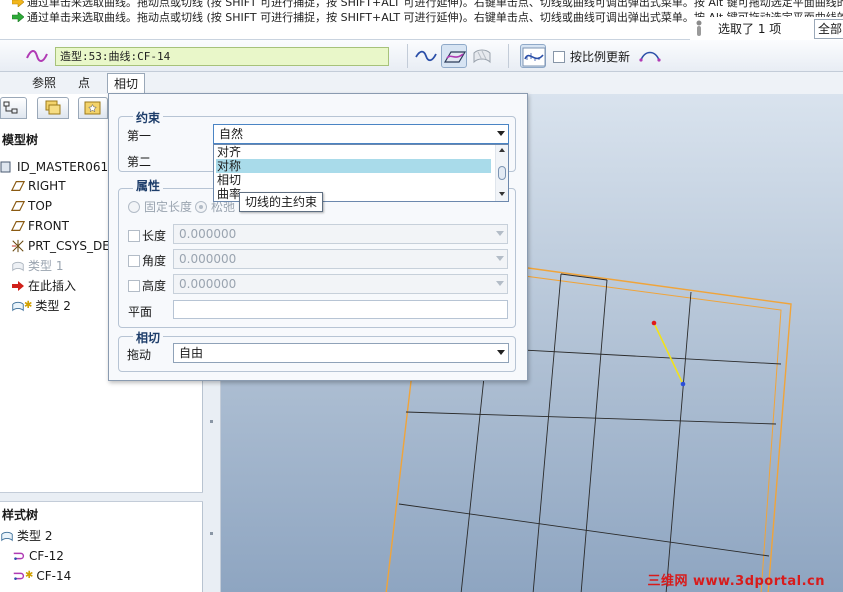 The image size is (843, 592). I want to click on folder-star-icon, so click(92, 108).